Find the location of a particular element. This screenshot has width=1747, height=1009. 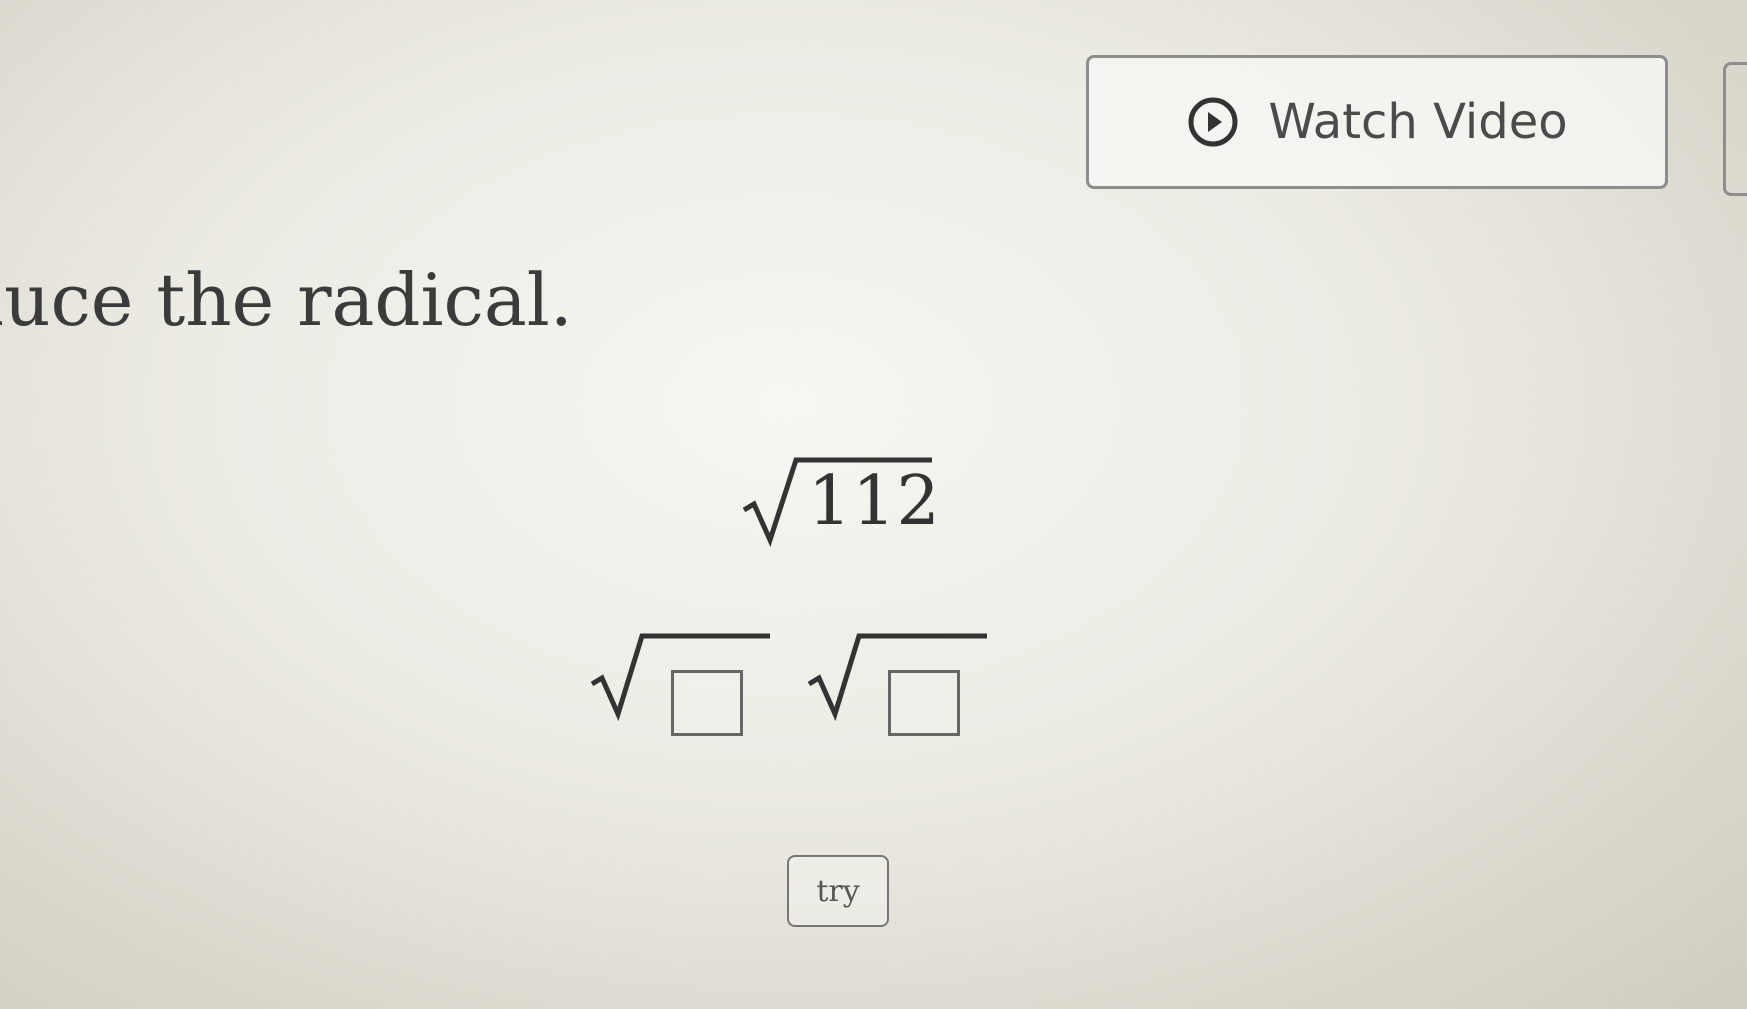

watch-video-label: Watch Video is located at coordinates (1418, 122).